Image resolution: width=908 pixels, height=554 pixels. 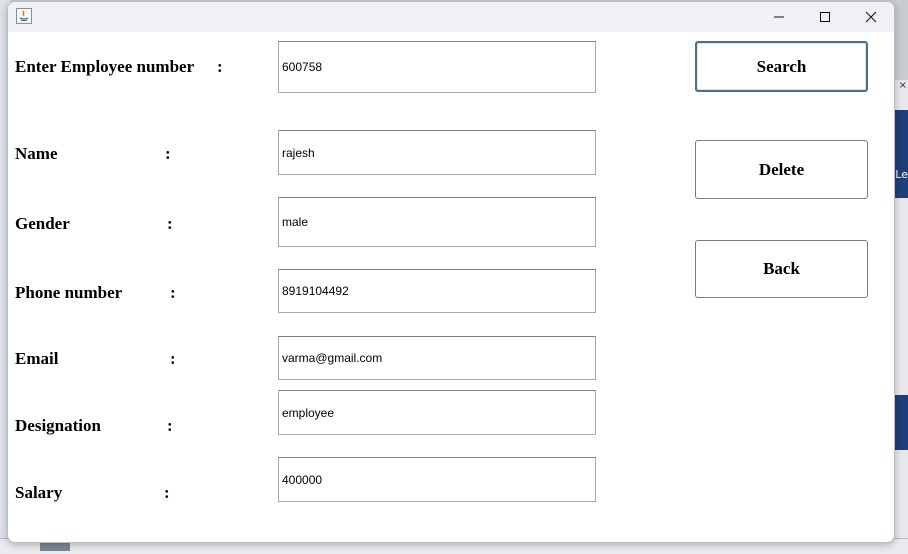 I want to click on minimize-button, so click(x=779, y=17).